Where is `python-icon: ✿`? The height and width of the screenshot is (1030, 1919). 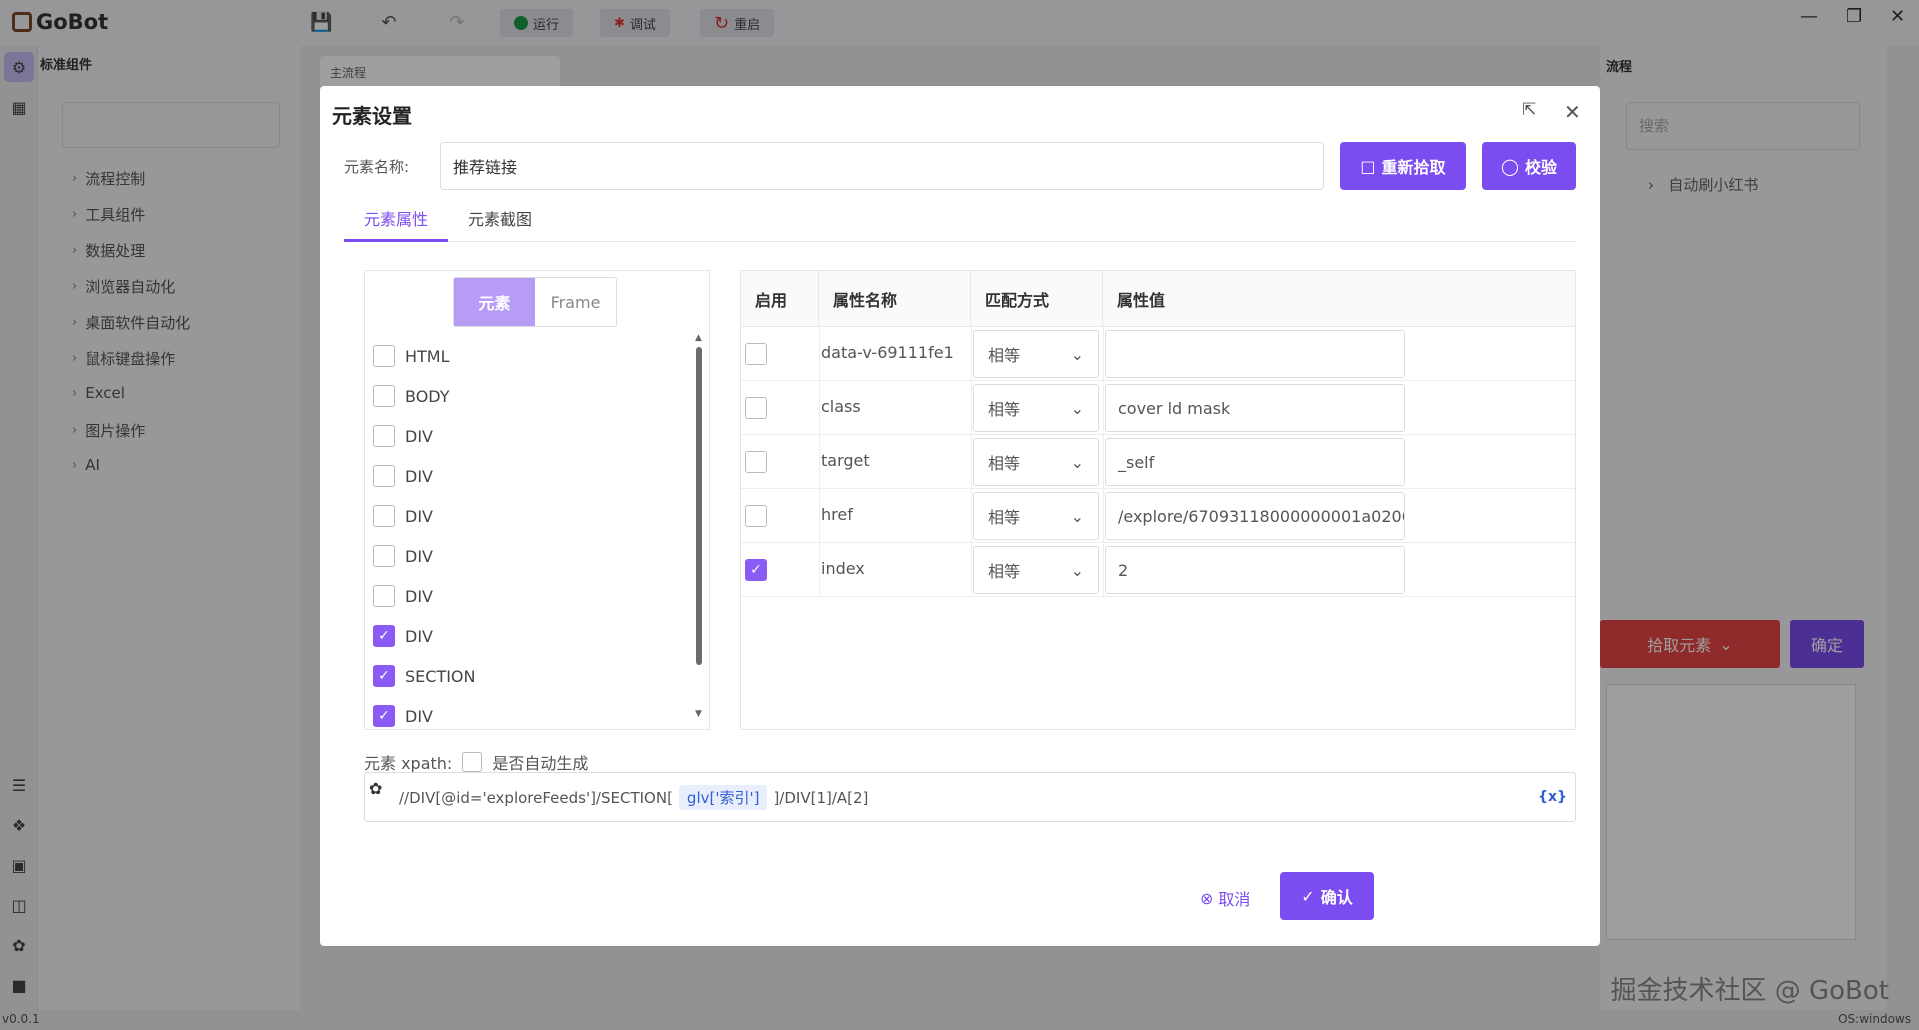
python-icon: ✿ is located at coordinates (376, 788).